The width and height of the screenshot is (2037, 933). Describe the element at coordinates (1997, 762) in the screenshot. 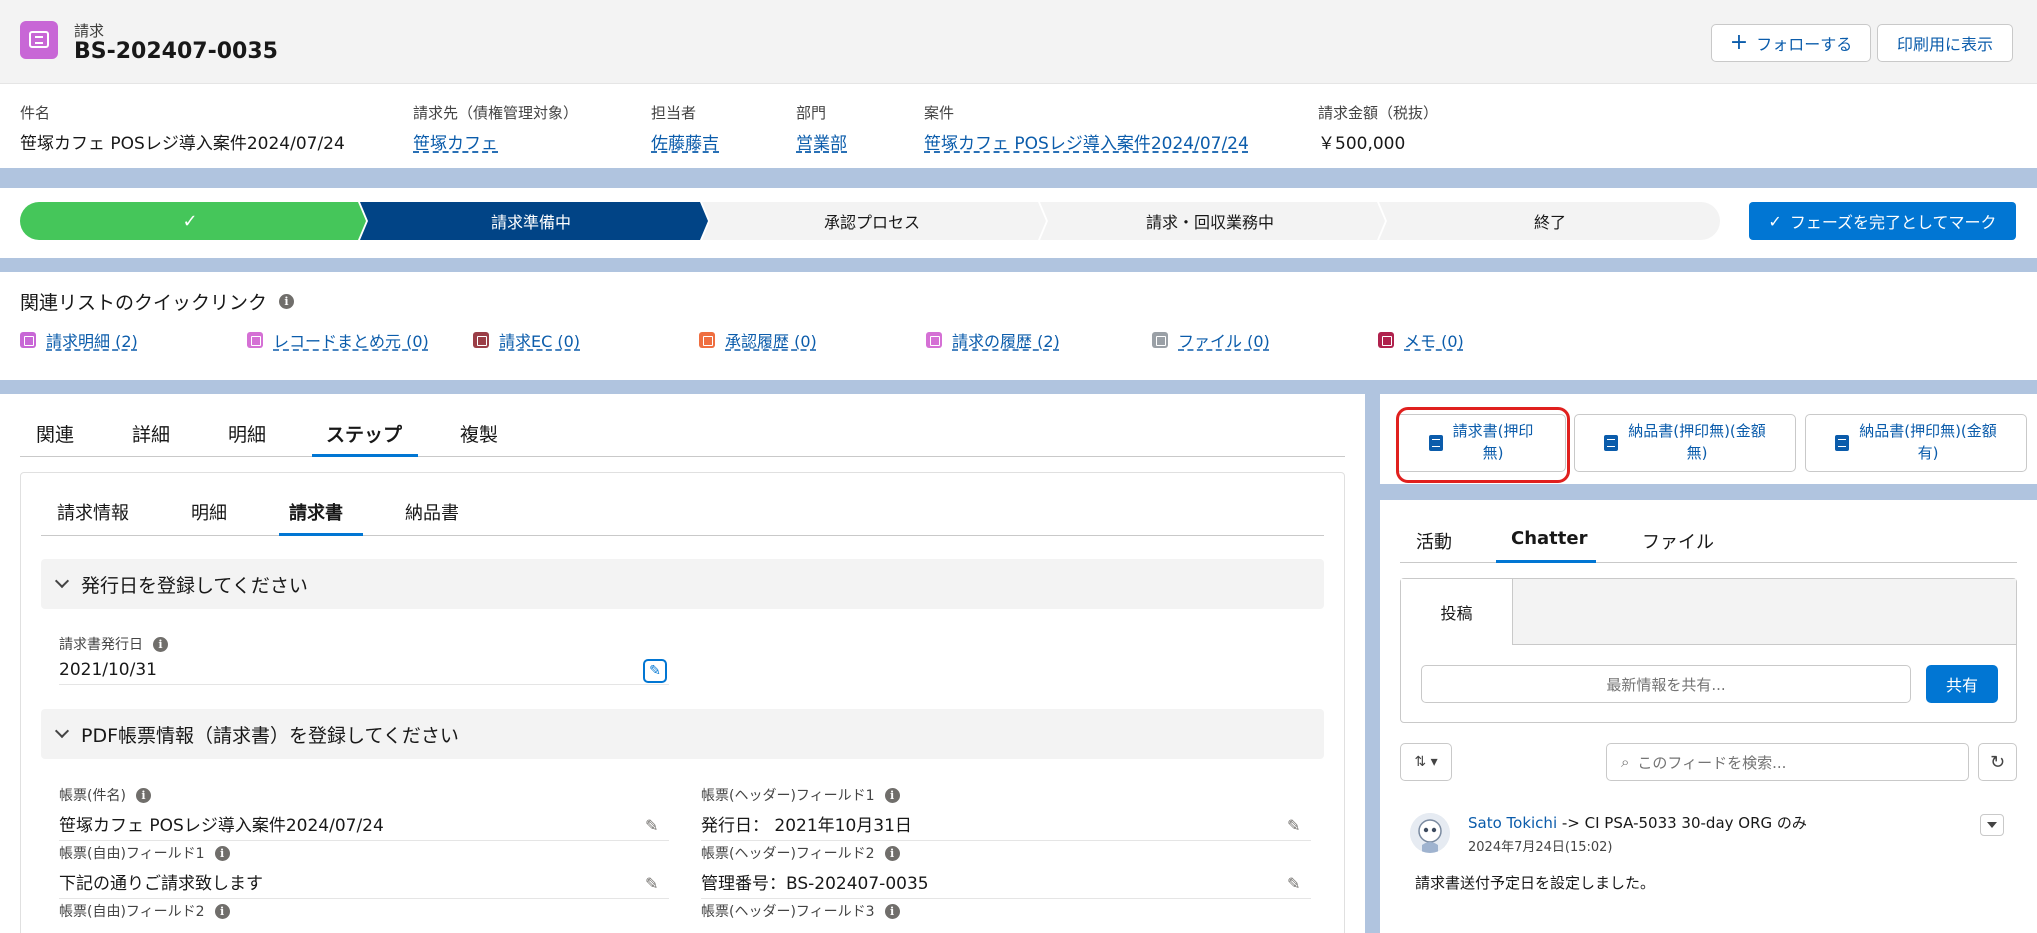

I see `refresh-icon: ↻` at that location.